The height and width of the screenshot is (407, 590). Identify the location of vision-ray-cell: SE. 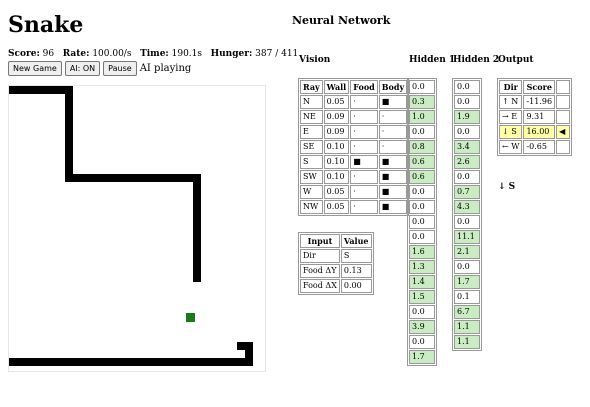
(311, 147).